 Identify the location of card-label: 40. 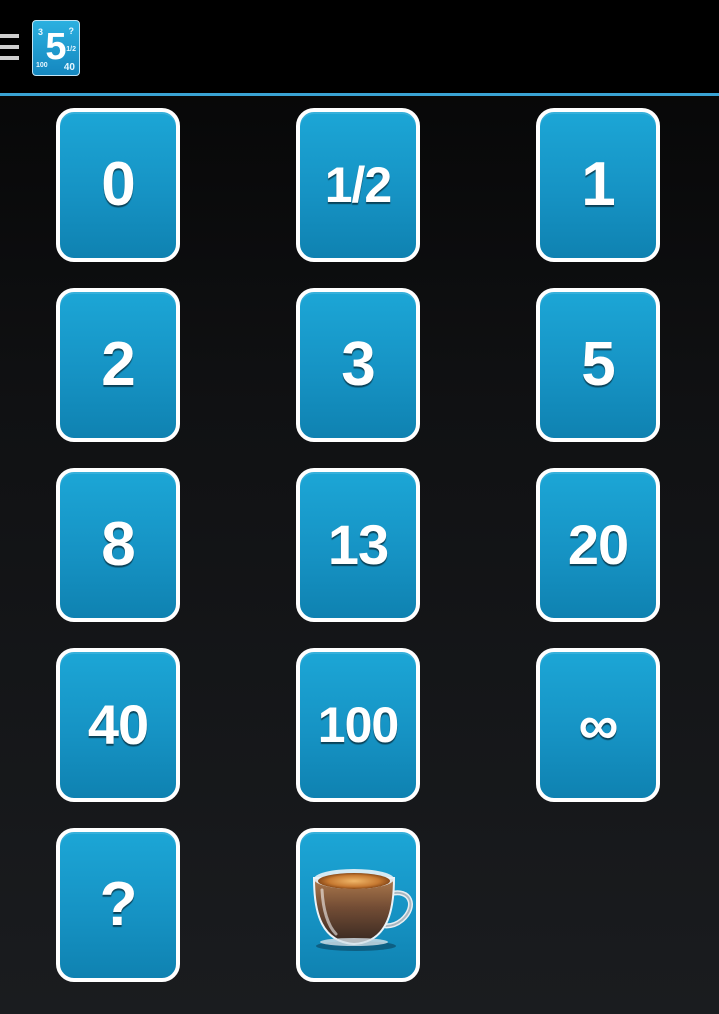
(118, 724).